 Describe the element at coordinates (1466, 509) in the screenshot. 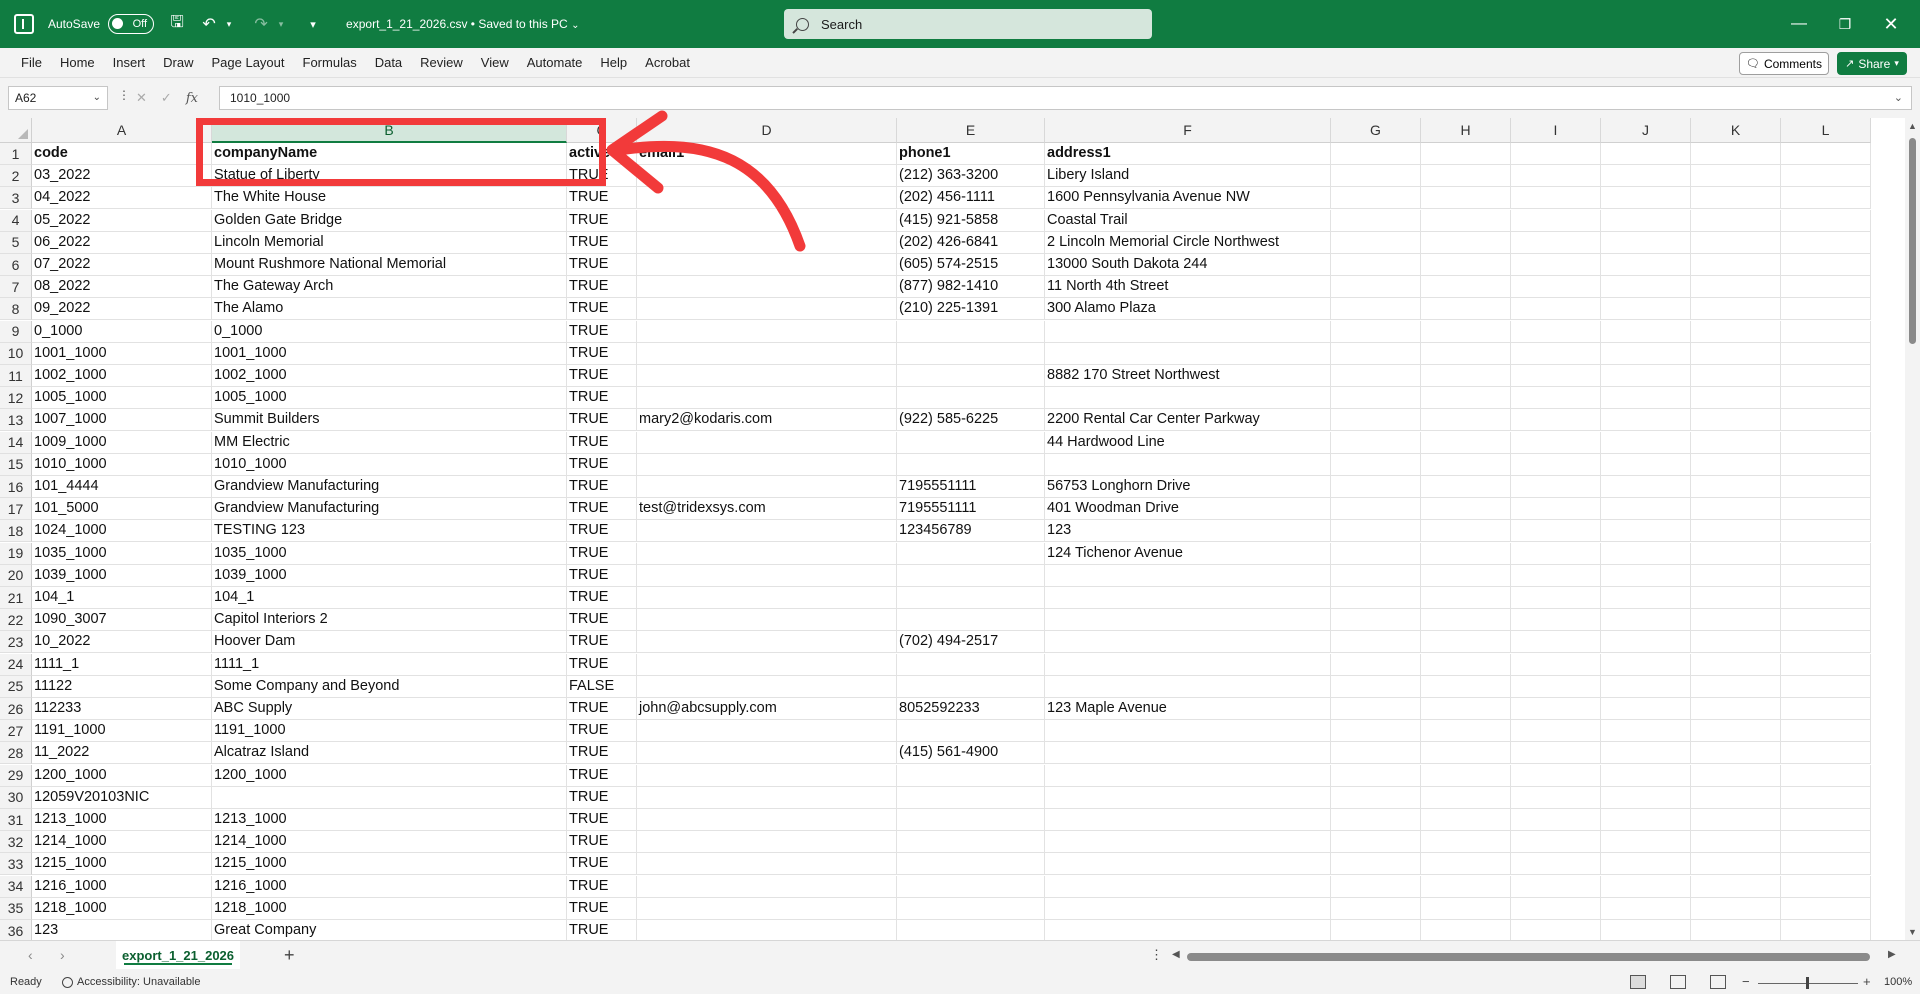

I see `cell-h17` at that location.